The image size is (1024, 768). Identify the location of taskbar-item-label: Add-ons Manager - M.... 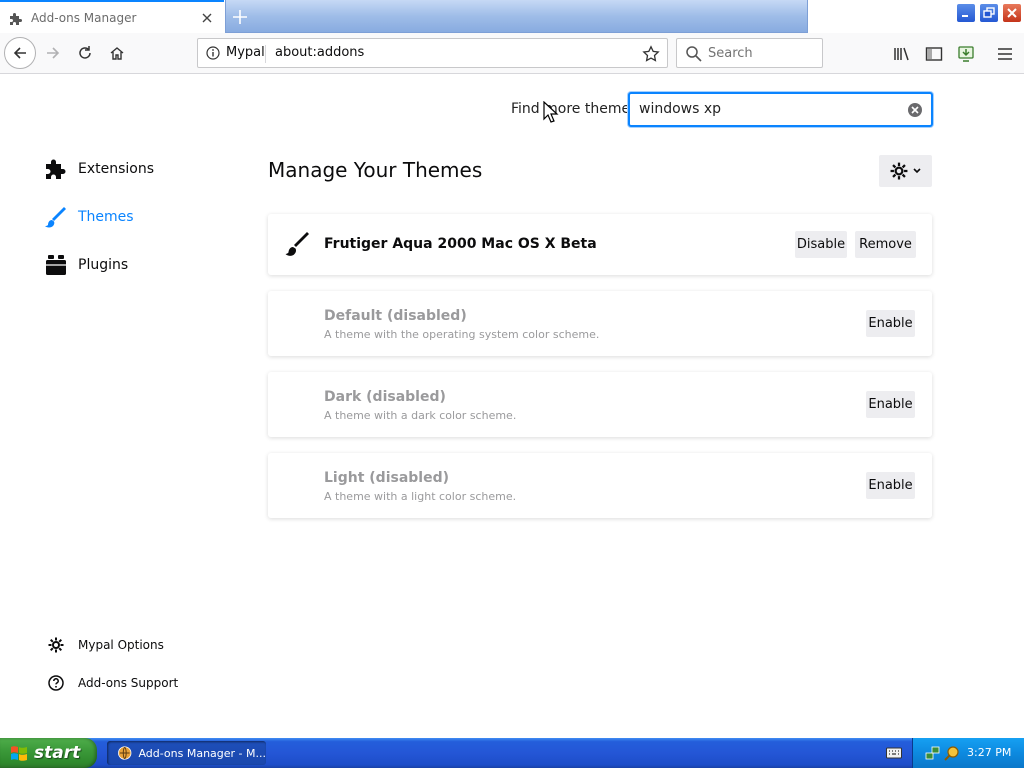
(202, 753).